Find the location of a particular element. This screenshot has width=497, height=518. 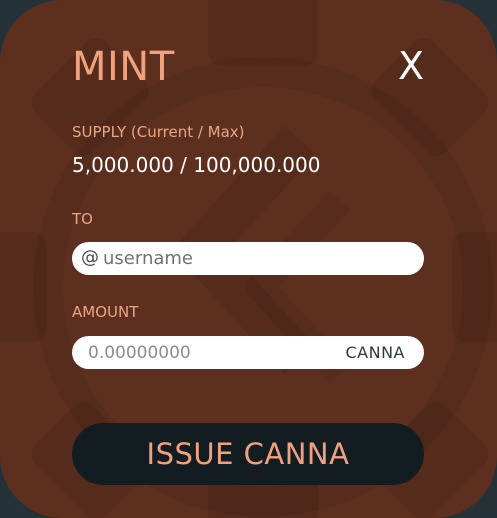

amount-field: CANNA is located at coordinates (248, 352).